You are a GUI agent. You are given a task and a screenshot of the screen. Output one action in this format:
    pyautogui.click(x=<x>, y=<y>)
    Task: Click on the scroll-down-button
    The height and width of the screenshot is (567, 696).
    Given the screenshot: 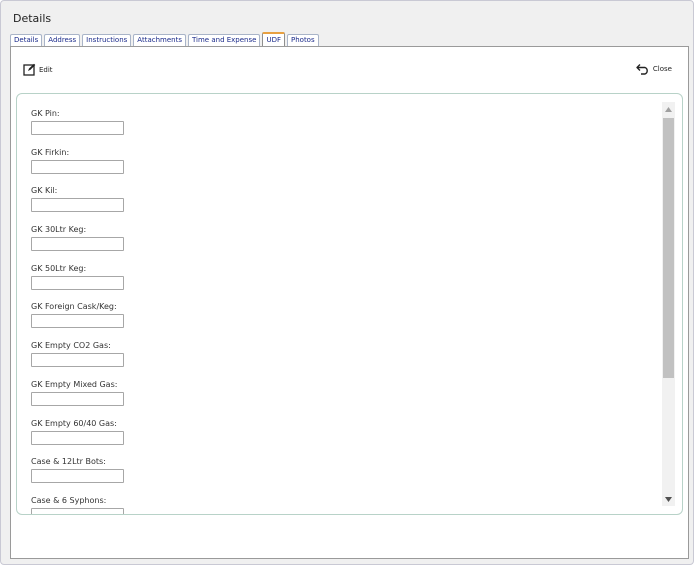 What is the action you would take?
    pyautogui.click(x=668, y=499)
    